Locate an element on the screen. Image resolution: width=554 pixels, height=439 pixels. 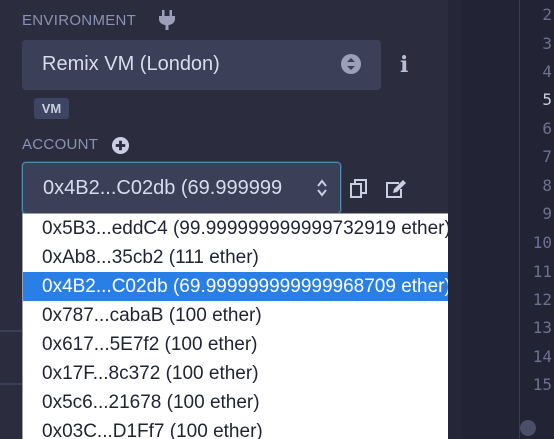
line-number: 12 is located at coordinates (542, 299).